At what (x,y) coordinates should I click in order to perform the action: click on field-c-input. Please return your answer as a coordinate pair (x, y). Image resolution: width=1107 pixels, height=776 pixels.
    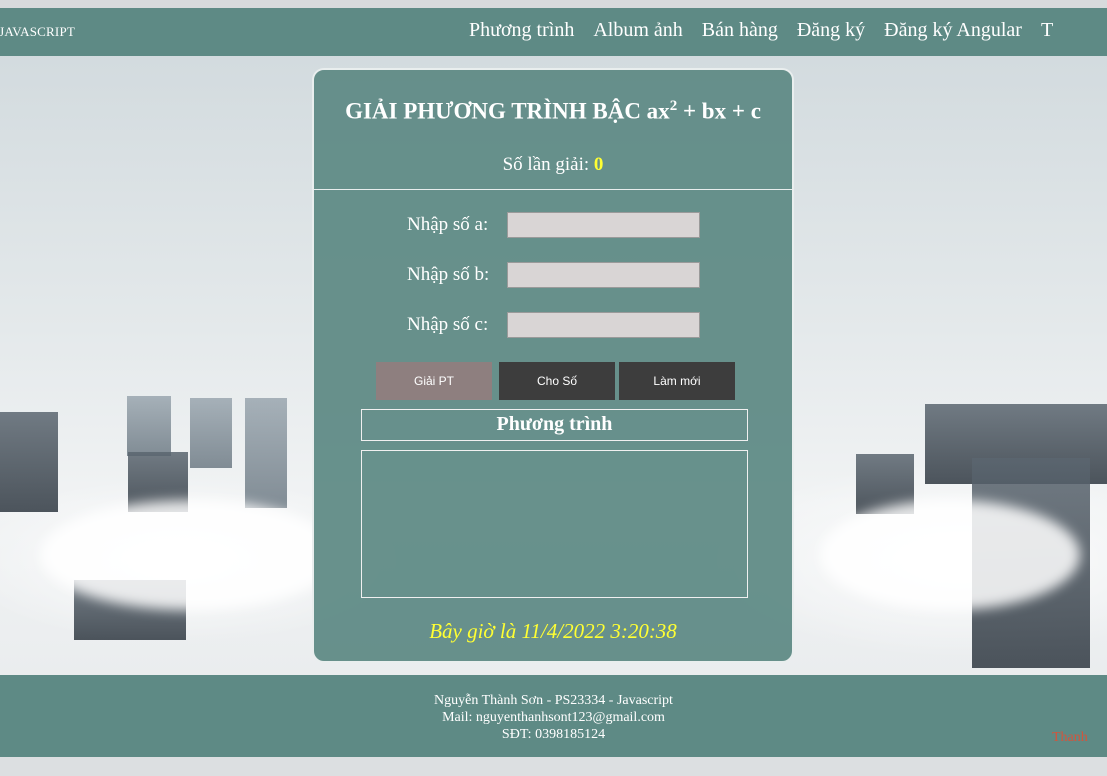
    Looking at the image, I should click on (603, 325).